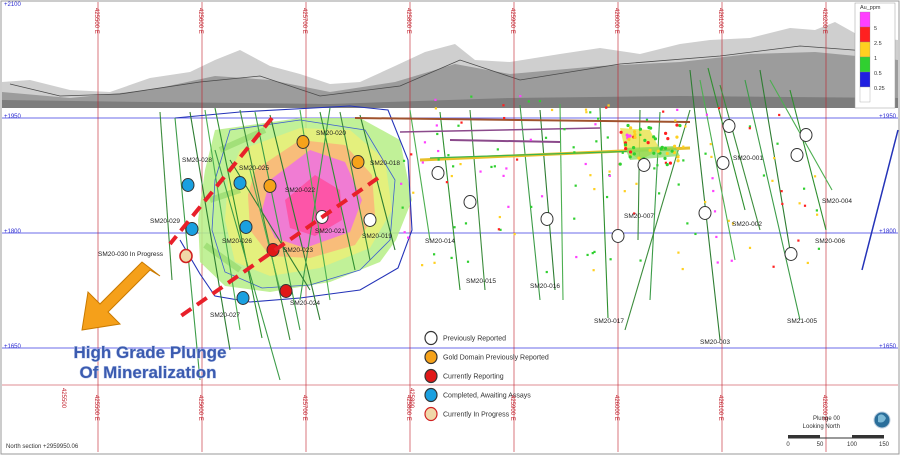  Describe the element at coordinates (496, 358) in the screenshot. I see `legend-label: Gold Domain Previously Reported` at that location.